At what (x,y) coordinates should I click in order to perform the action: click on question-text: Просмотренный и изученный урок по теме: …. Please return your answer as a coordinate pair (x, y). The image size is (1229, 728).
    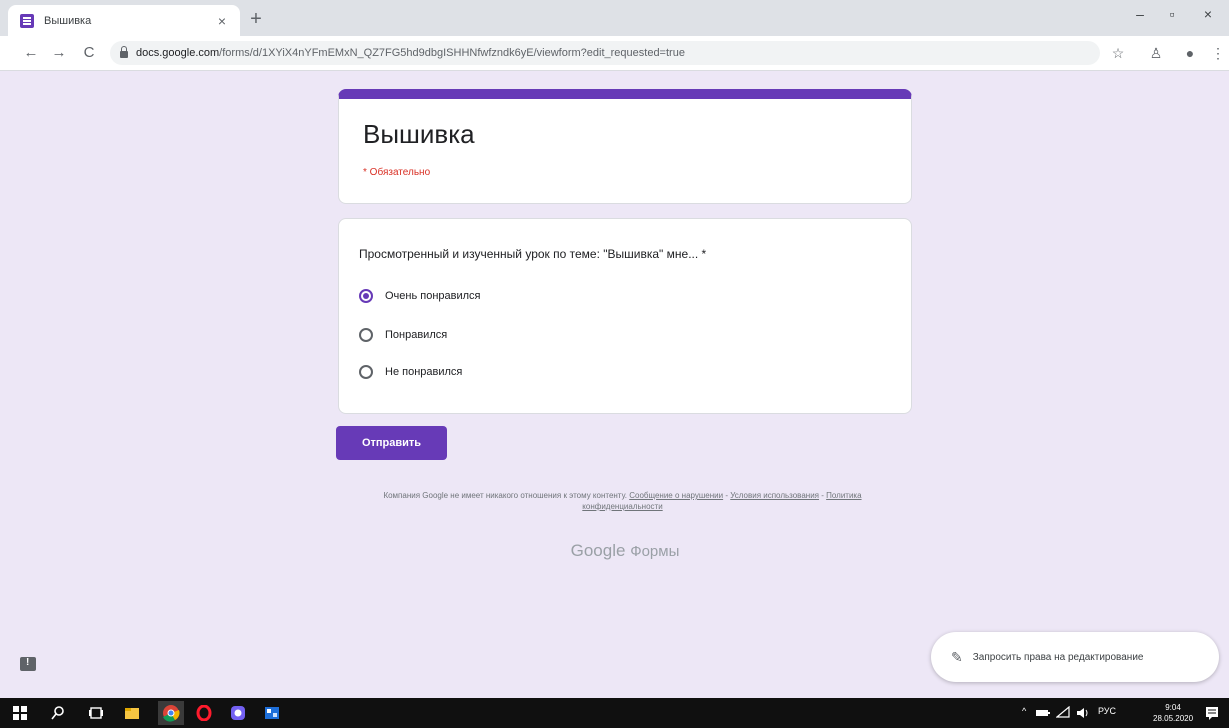
    Looking at the image, I should click on (533, 254).